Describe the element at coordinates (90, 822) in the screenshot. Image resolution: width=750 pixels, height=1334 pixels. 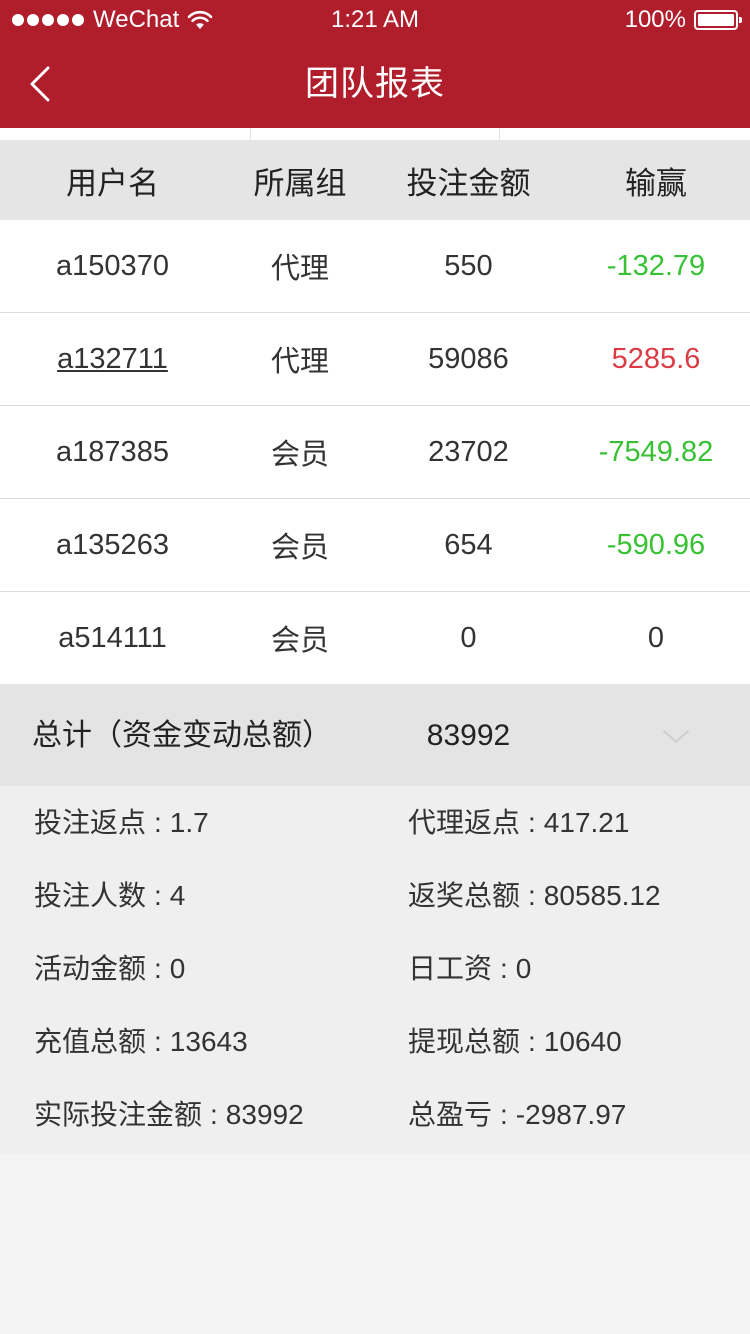
I see `summary-label: 投注返点` at that location.